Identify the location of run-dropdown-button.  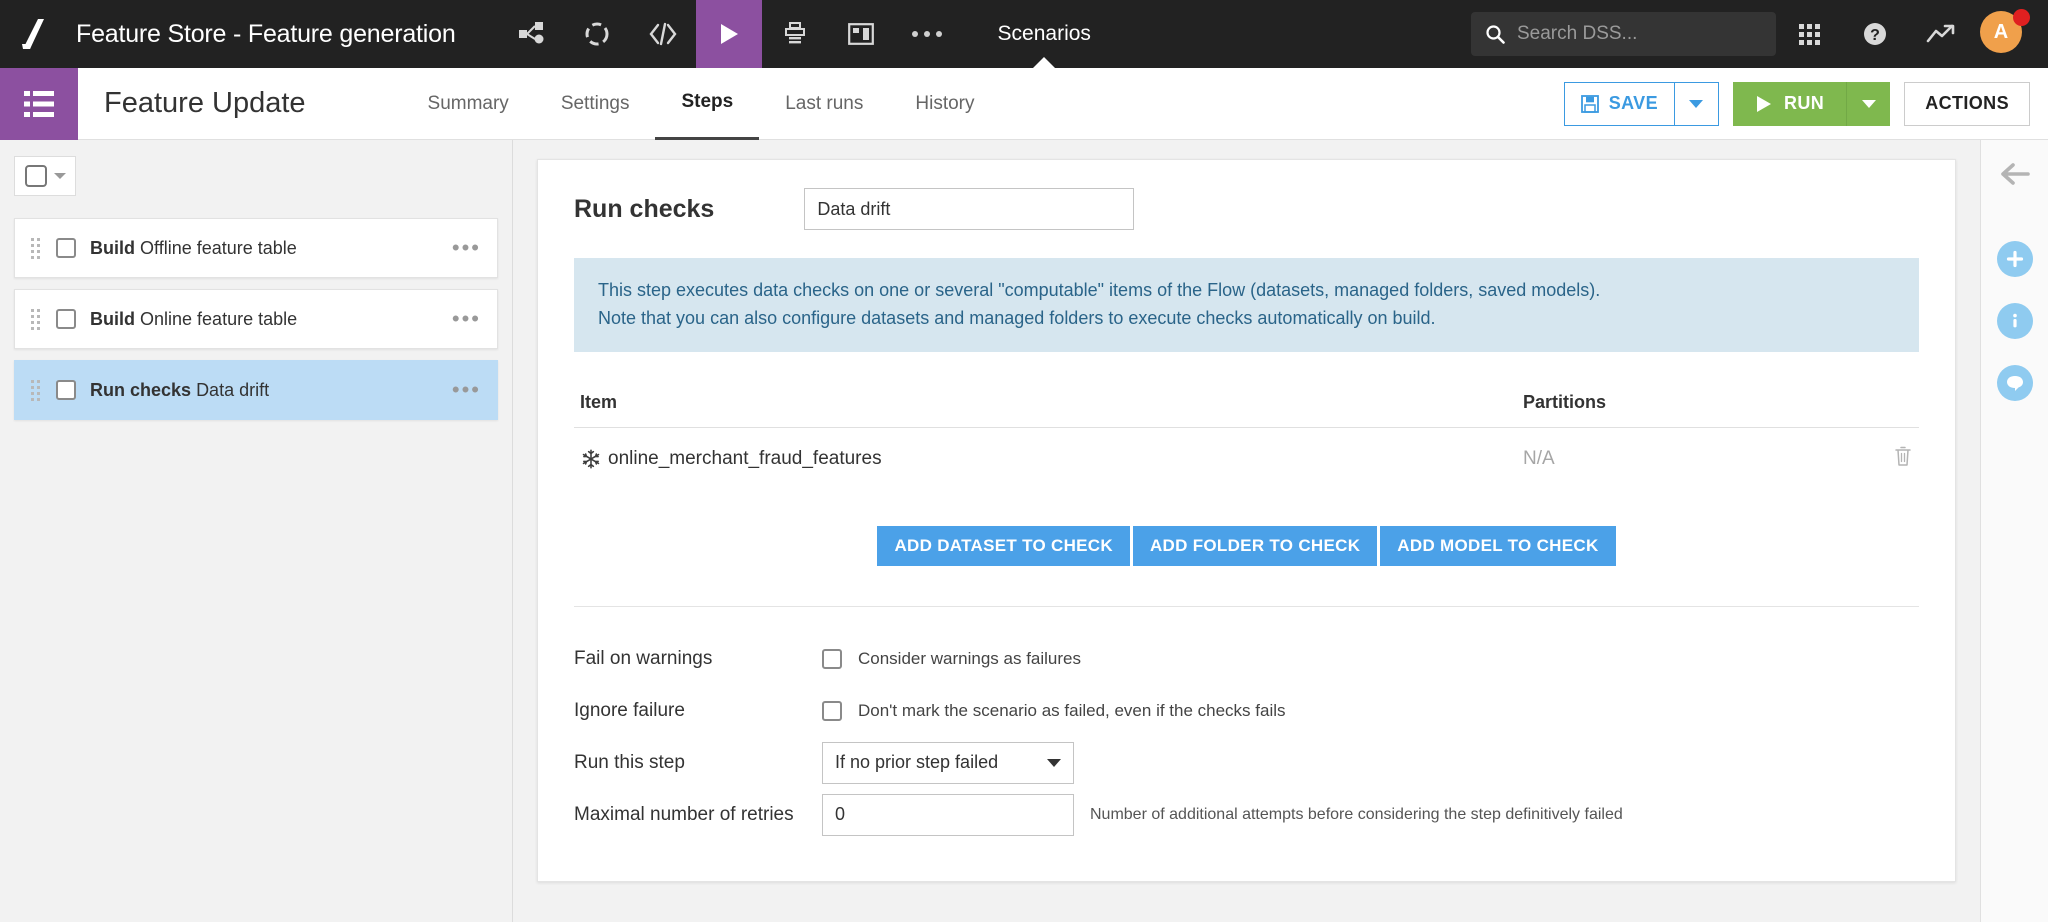
(1868, 103).